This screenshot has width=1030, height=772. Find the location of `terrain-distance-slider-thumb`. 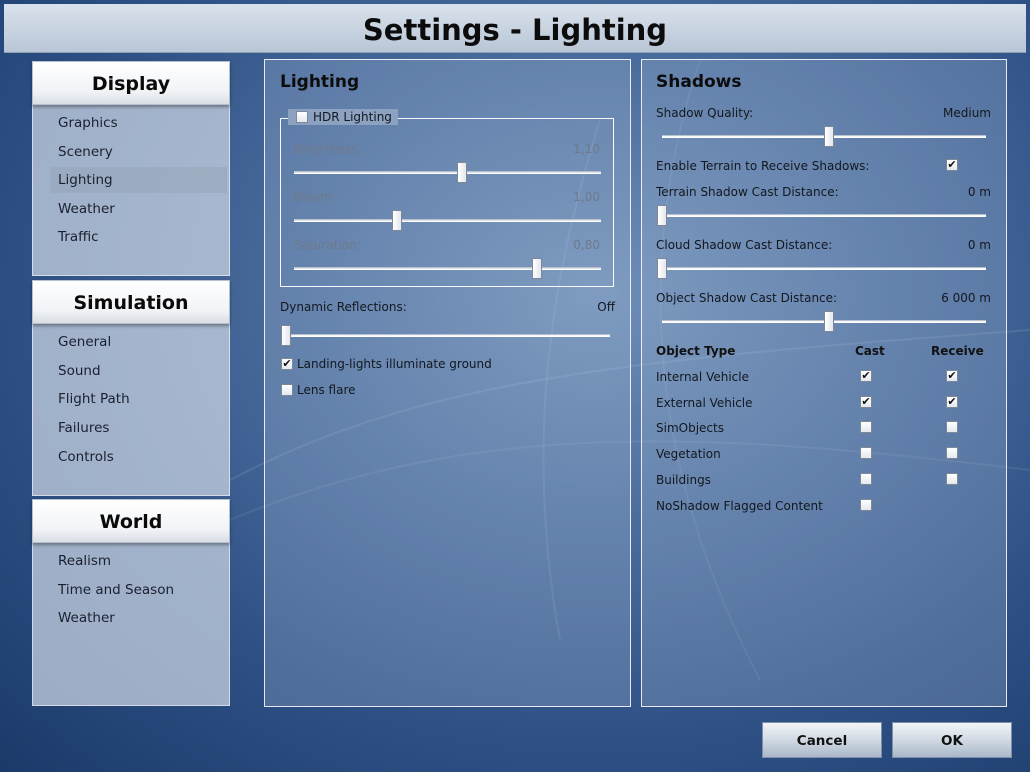

terrain-distance-slider-thumb is located at coordinates (662, 215).